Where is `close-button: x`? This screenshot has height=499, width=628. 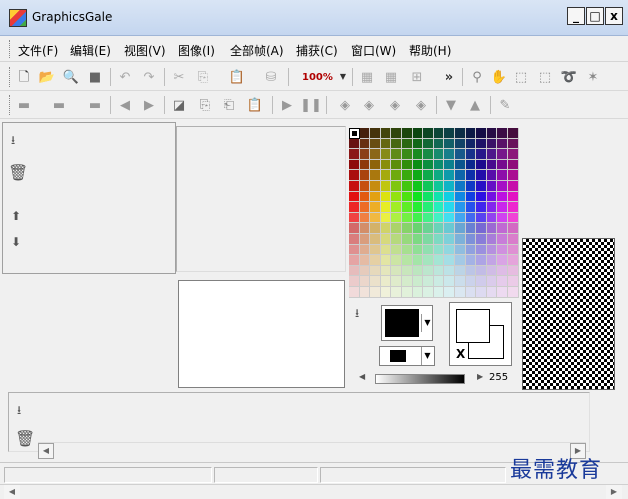 close-button: x is located at coordinates (614, 16).